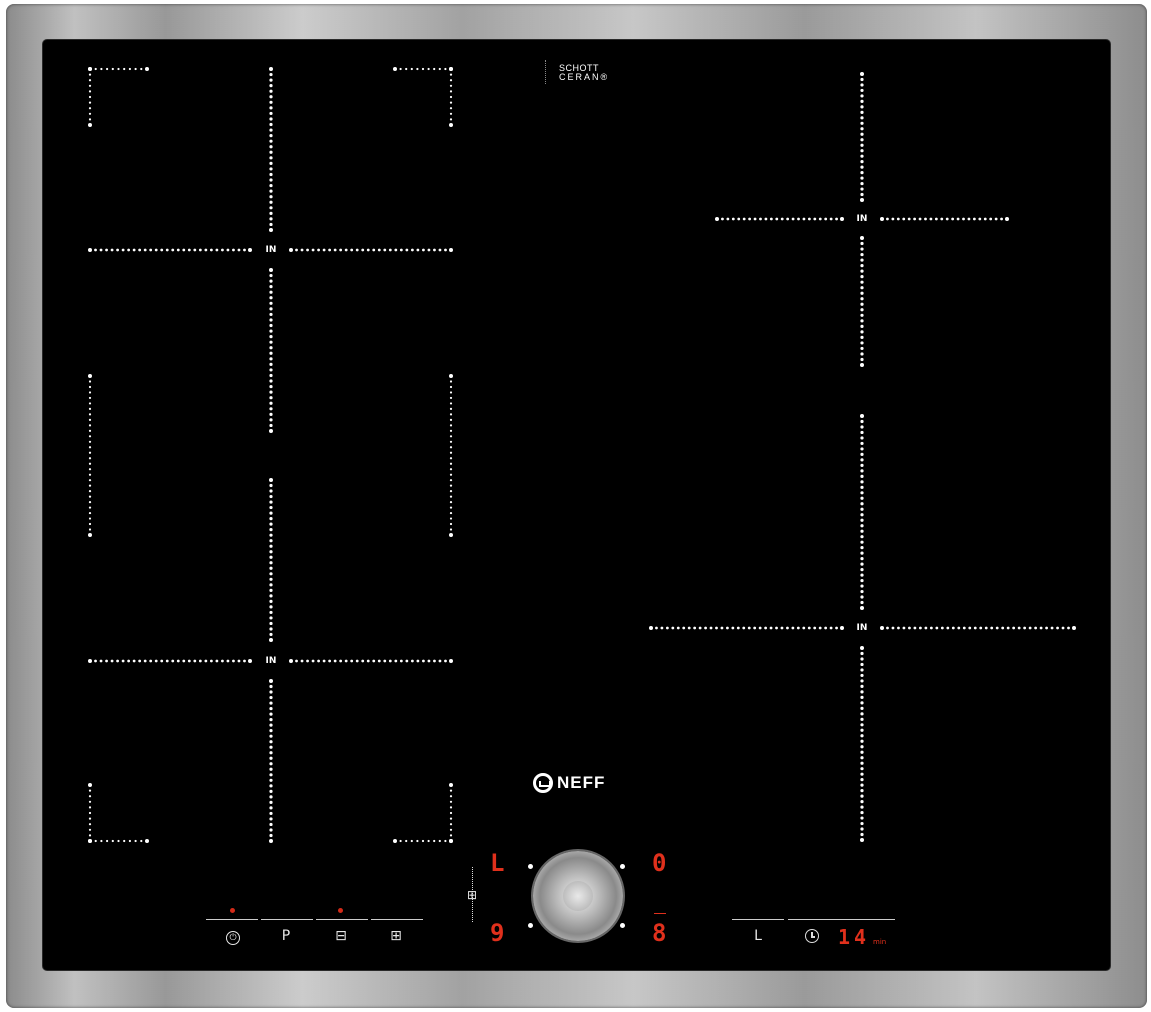 The height and width of the screenshot is (1012, 1151). What do you see at coordinates (397, 919) in the screenshot?
I see `boost-button-divider` at bounding box center [397, 919].